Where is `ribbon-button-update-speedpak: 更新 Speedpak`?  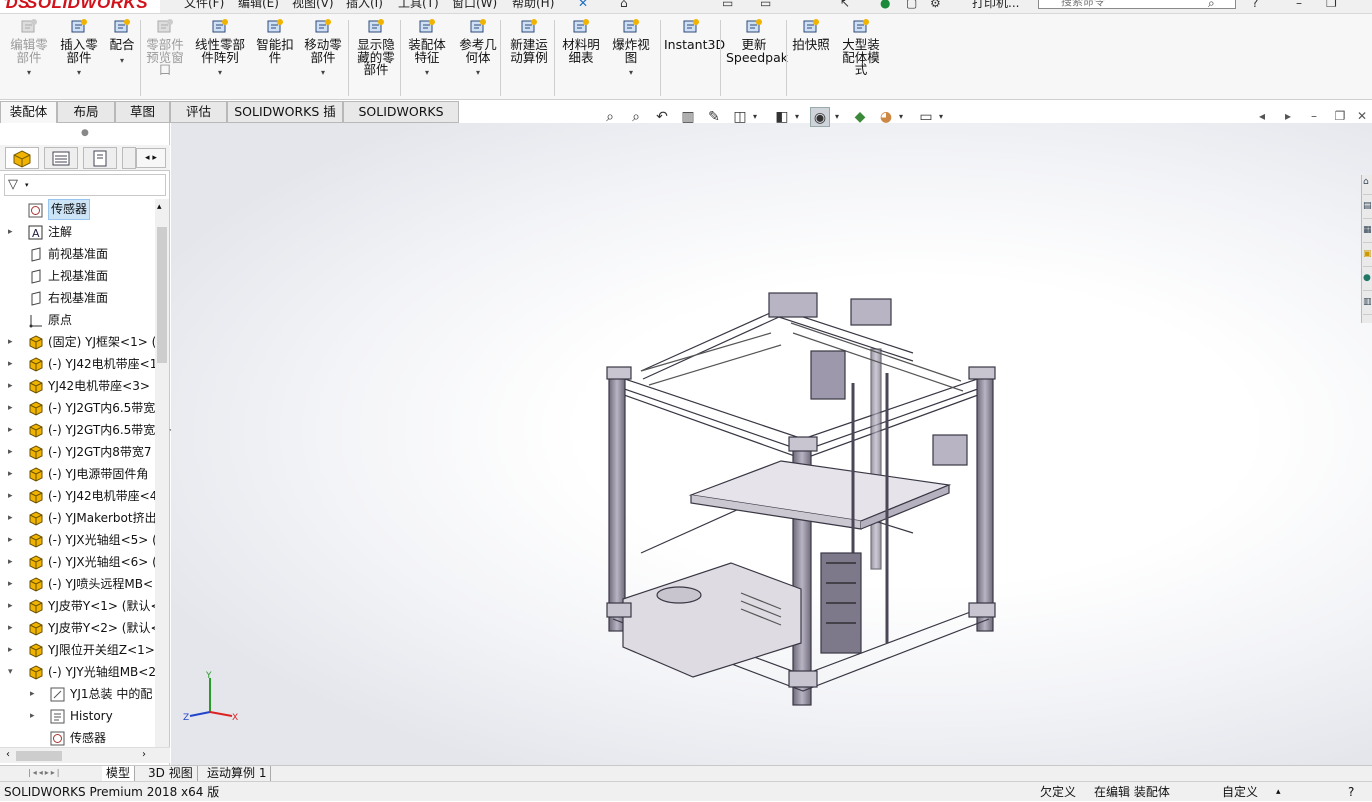
ribbon-button-update-speedpak: 更新 Speedpak is located at coordinates (757, 41).